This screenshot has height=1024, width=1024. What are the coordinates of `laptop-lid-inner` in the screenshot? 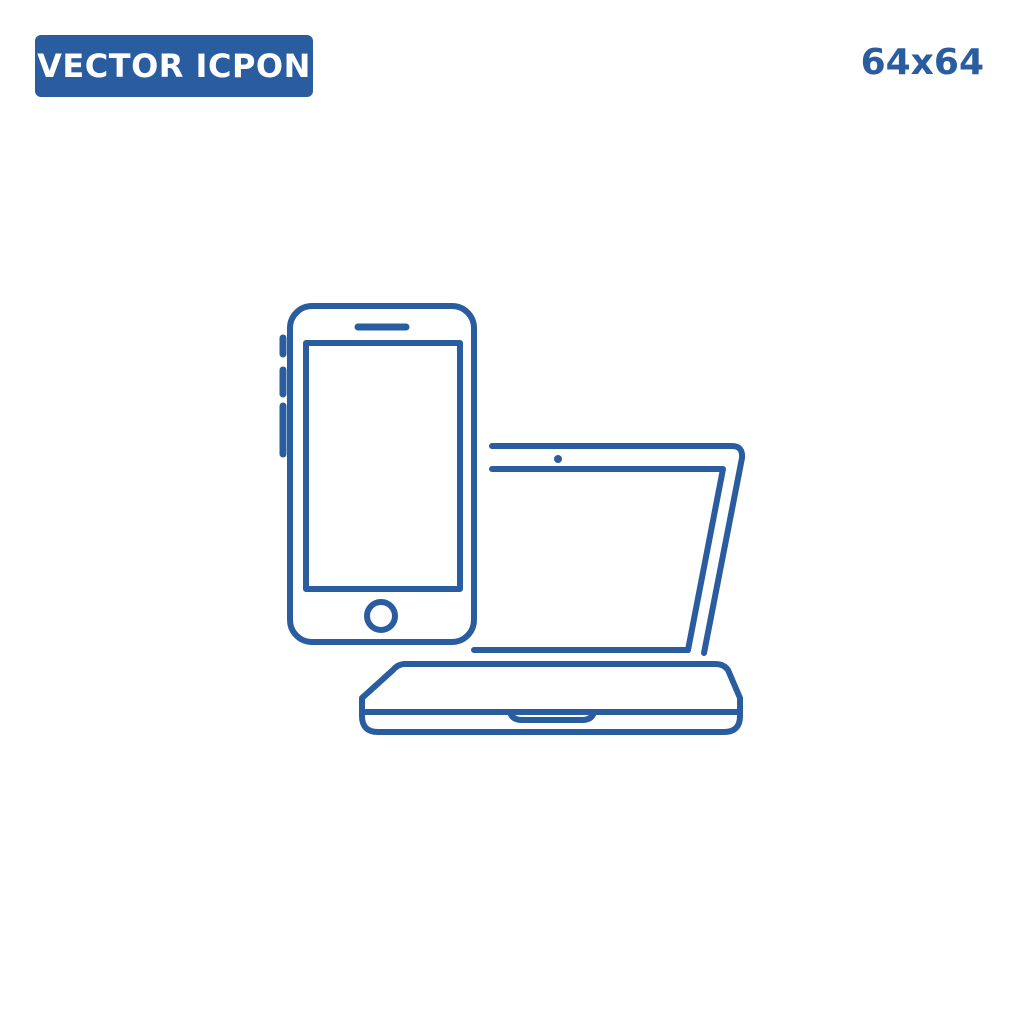 It's located at (598, 559).